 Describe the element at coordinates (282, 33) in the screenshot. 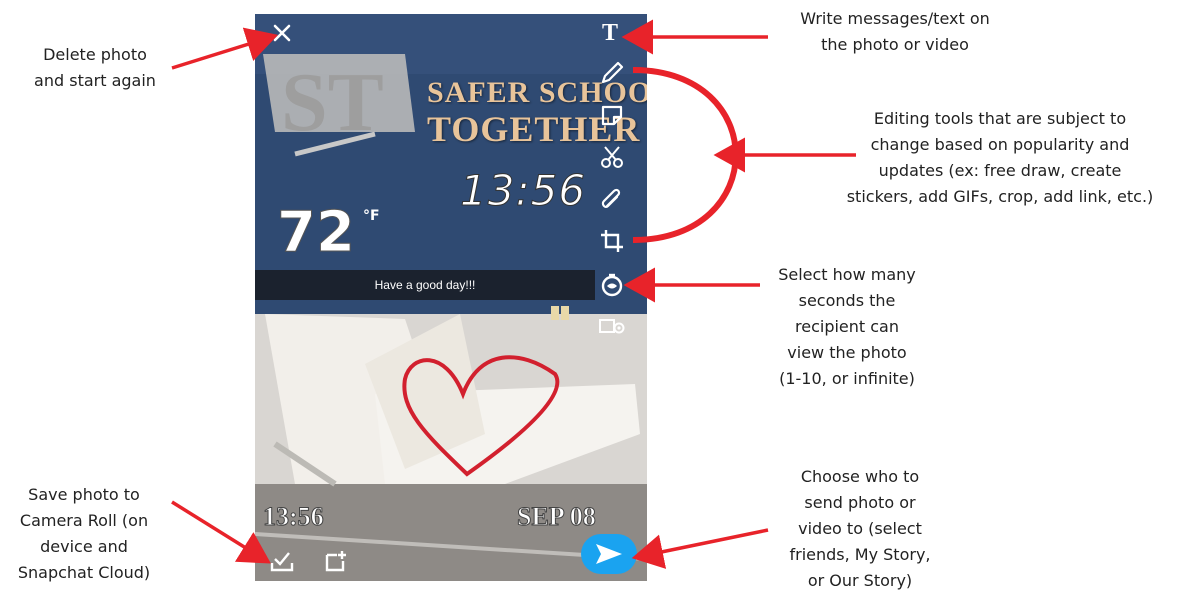

I see `close-icon` at that location.